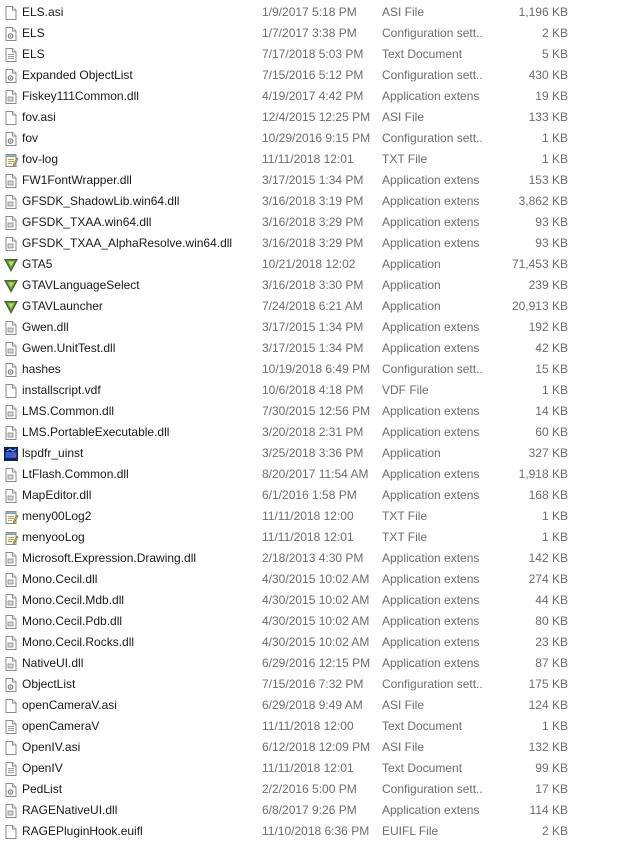 This screenshot has width=642, height=846. What do you see at coordinates (313, 201) in the screenshot?
I see `file-date-modified: 3/16/2018 3:19 PM` at bounding box center [313, 201].